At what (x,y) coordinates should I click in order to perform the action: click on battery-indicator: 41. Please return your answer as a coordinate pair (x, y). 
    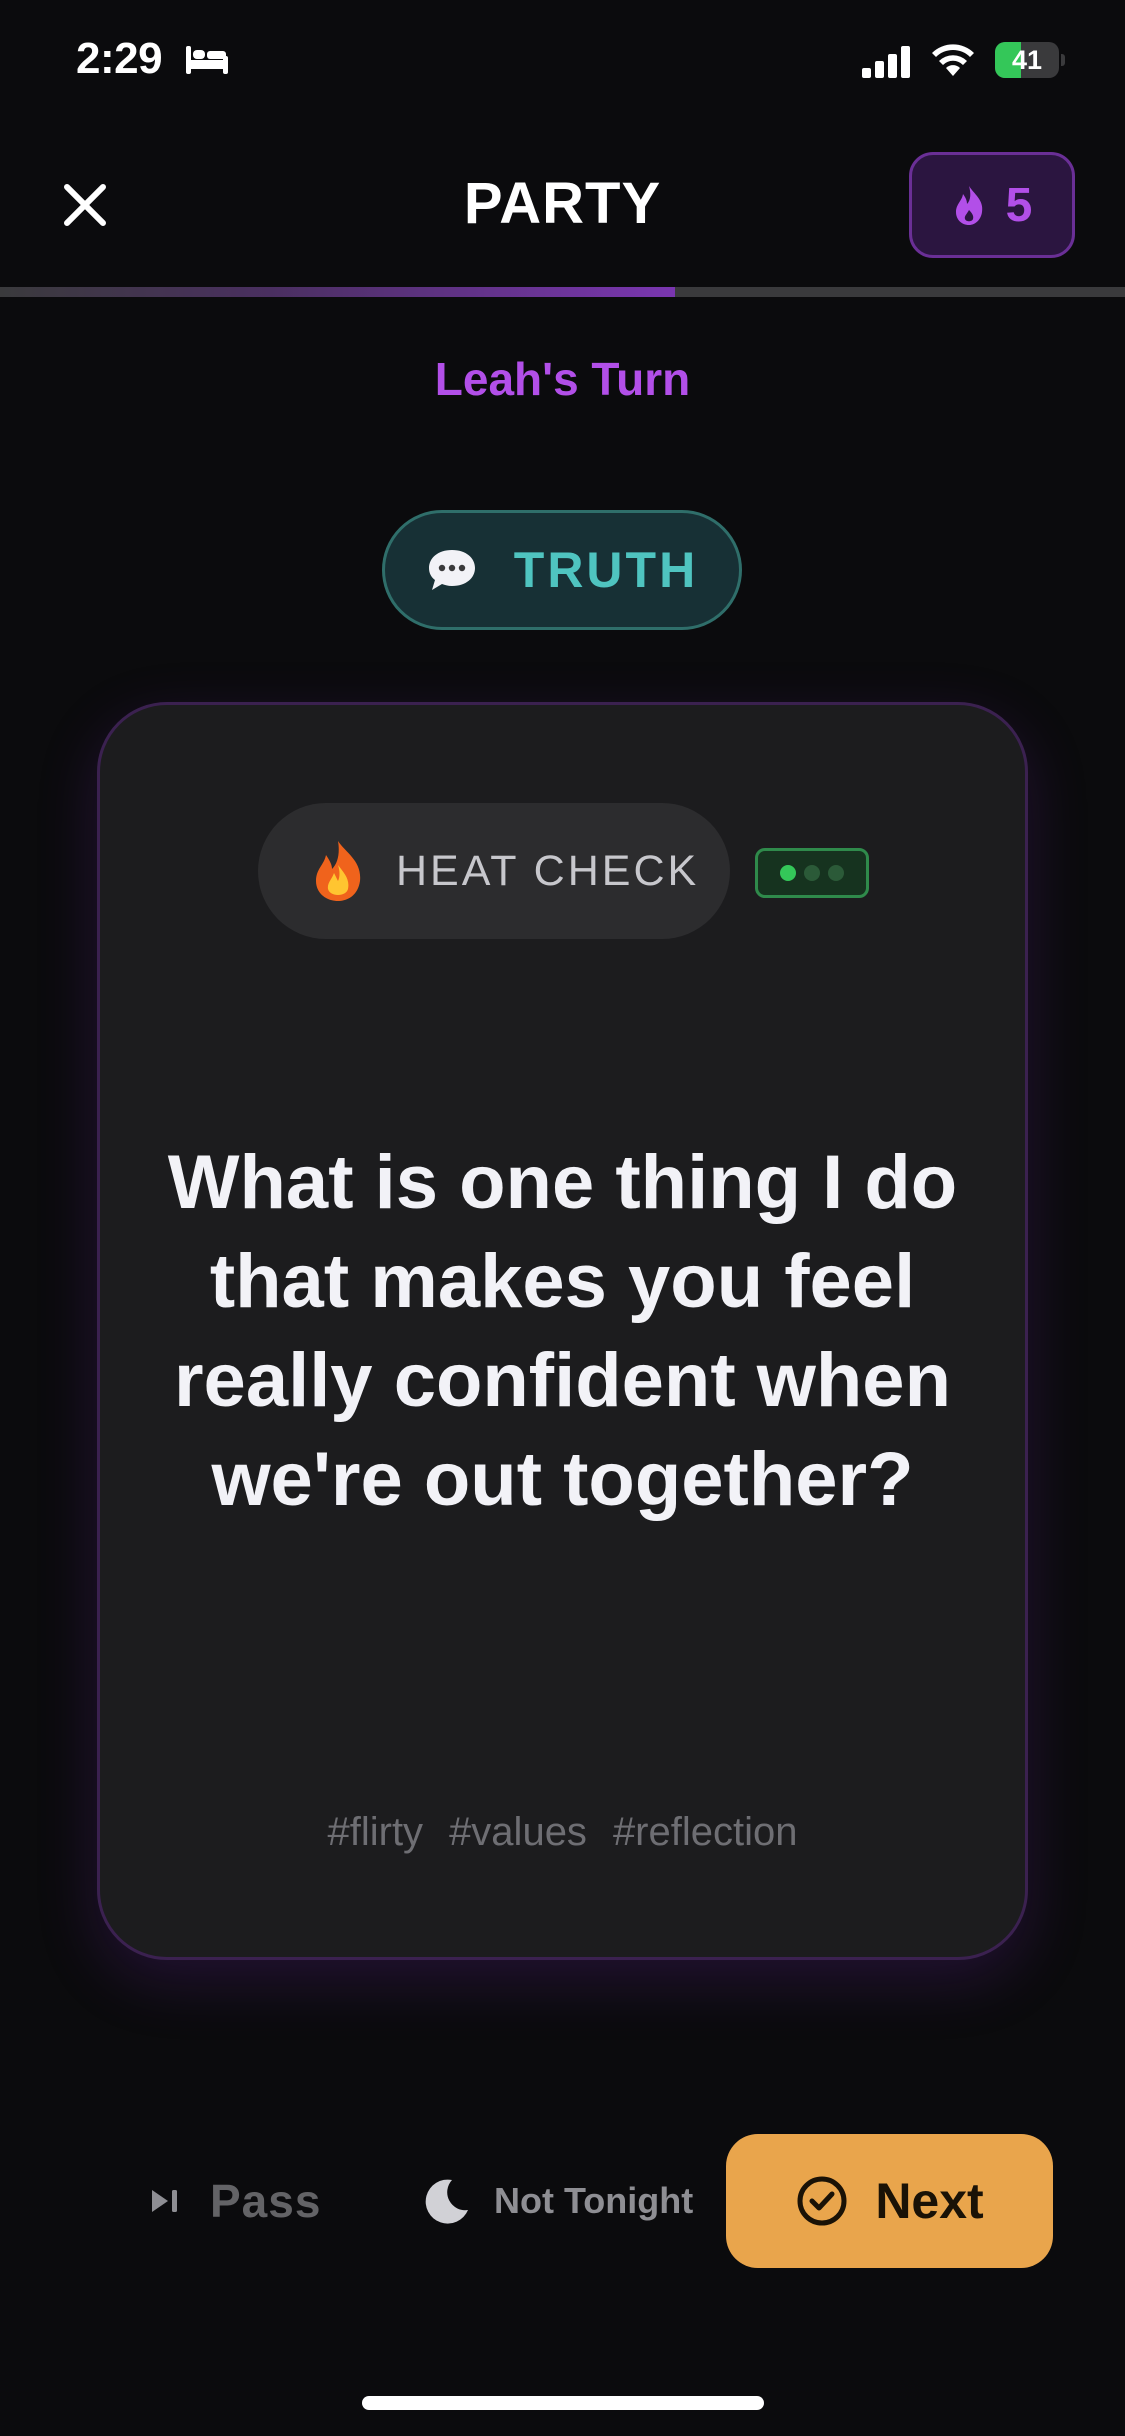
    Looking at the image, I should click on (1030, 60).